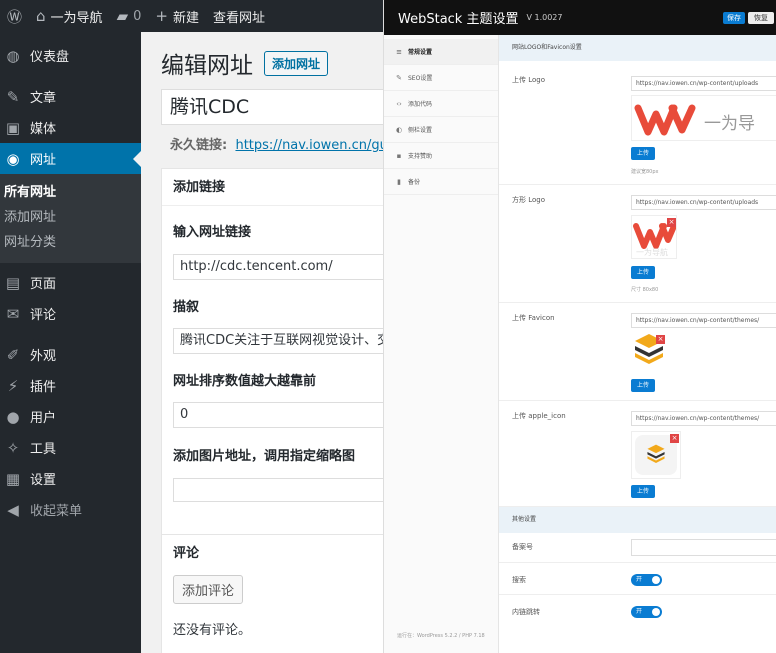 This screenshot has height=653, width=776. I want to click on image-url-input, so click(278, 490).